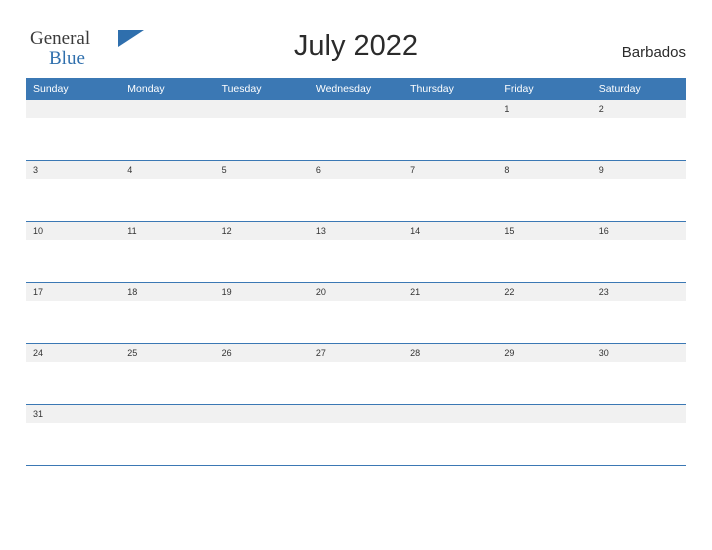  Describe the element at coordinates (638, 313) in the screenshot. I see `day-cell: 23` at that location.